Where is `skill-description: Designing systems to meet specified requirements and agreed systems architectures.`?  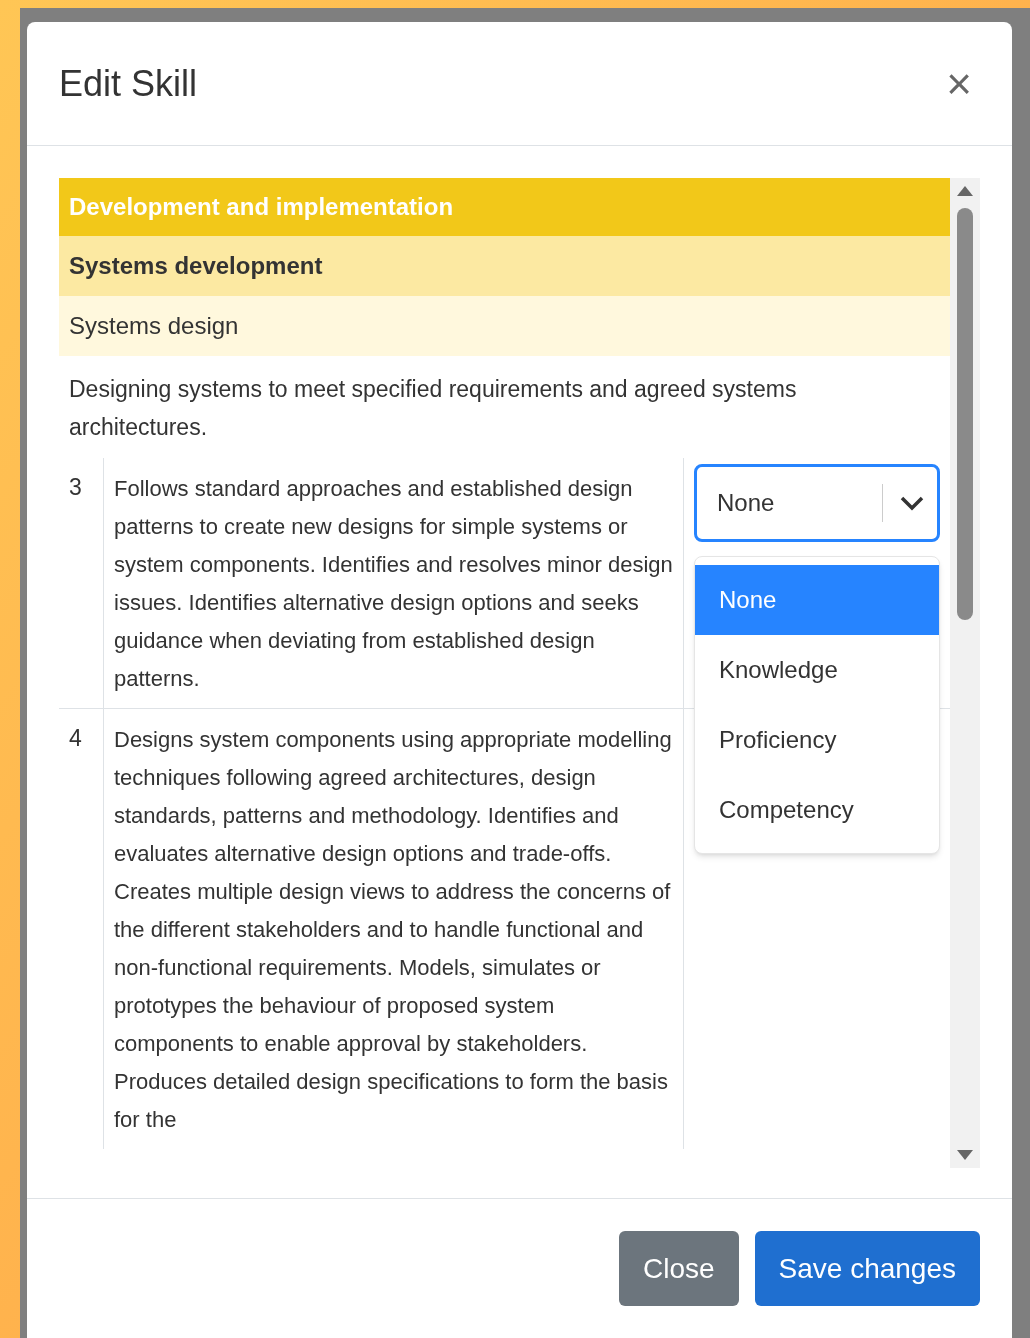
skill-description: Designing systems to meet specified requirements and agreed systems architectures. is located at coordinates (433, 408).